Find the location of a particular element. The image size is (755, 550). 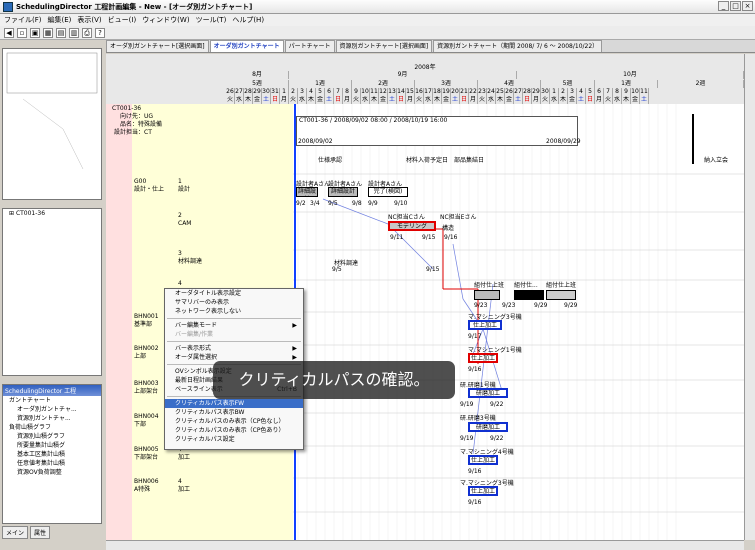

milestone-parts-assembly: 部品集結日 is located at coordinates (469, 159).